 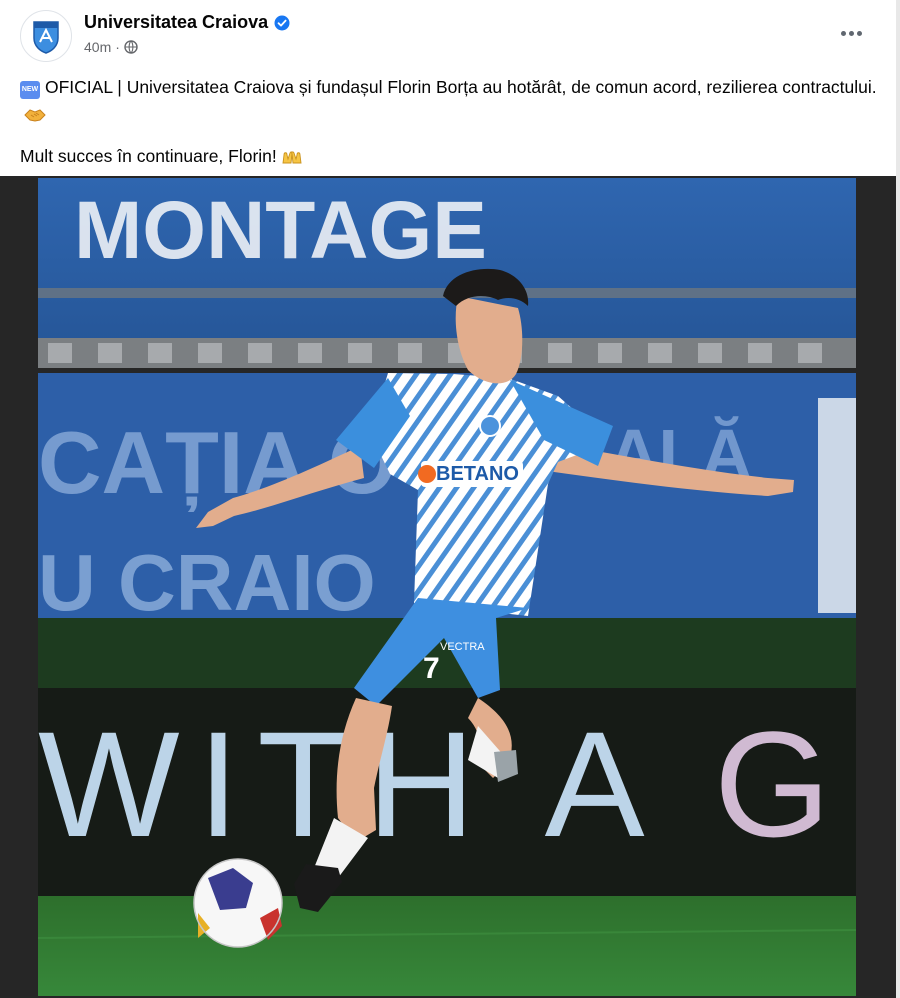 What do you see at coordinates (30, 90) in the screenshot?
I see `new-badge-icon: NEW` at bounding box center [30, 90].